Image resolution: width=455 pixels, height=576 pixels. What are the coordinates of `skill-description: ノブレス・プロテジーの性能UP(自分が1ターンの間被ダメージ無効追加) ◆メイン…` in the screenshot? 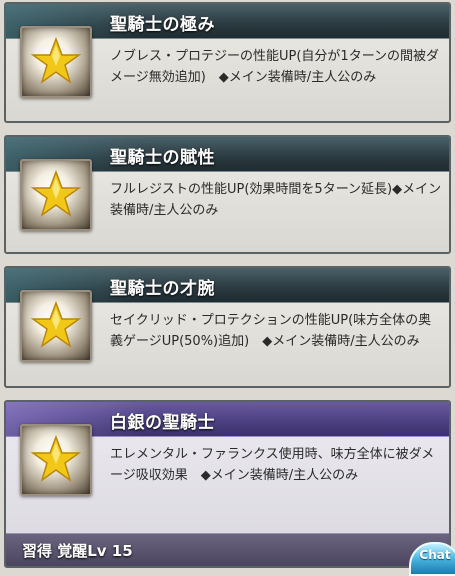 It's located at (277, 67).